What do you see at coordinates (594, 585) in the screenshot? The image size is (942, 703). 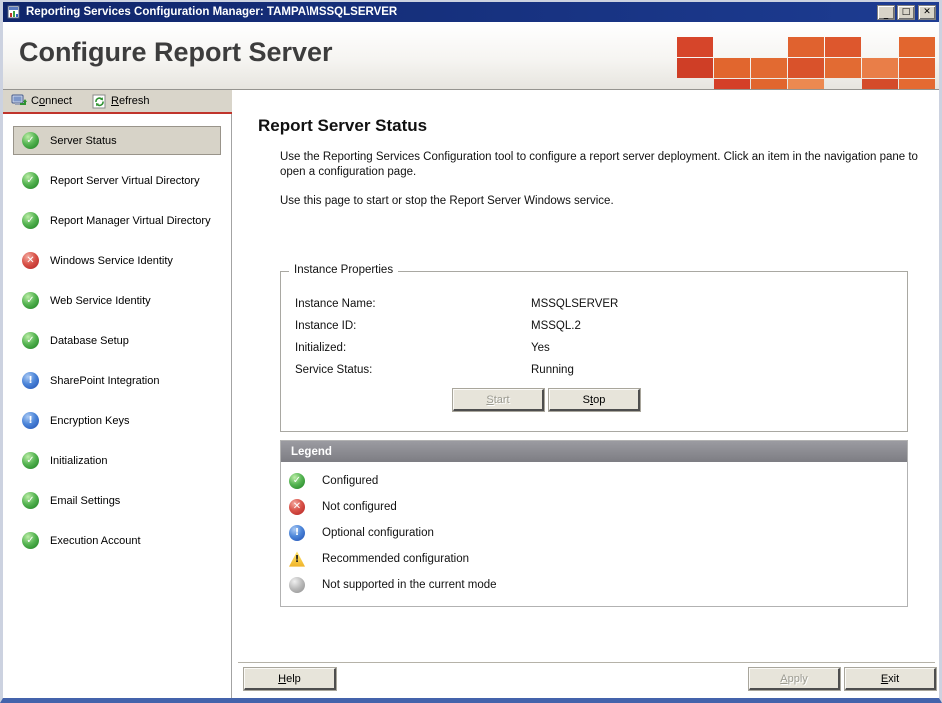 I see `legend-item: Not supported in the current mode` at bounding box center [594, 585].